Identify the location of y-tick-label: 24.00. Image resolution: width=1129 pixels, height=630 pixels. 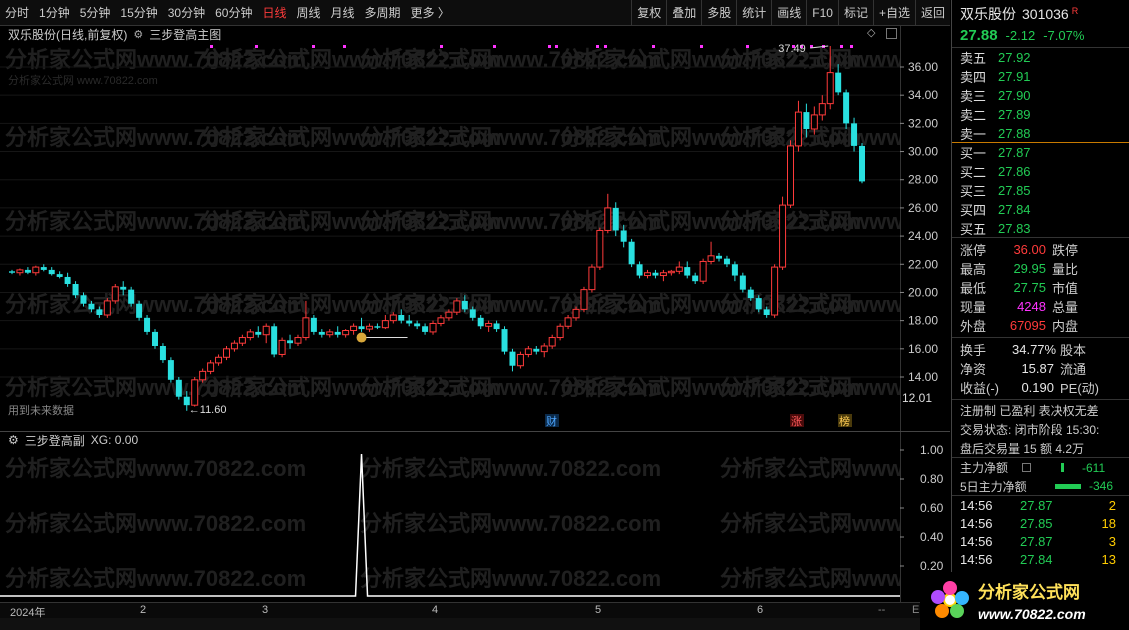
(923, 236).